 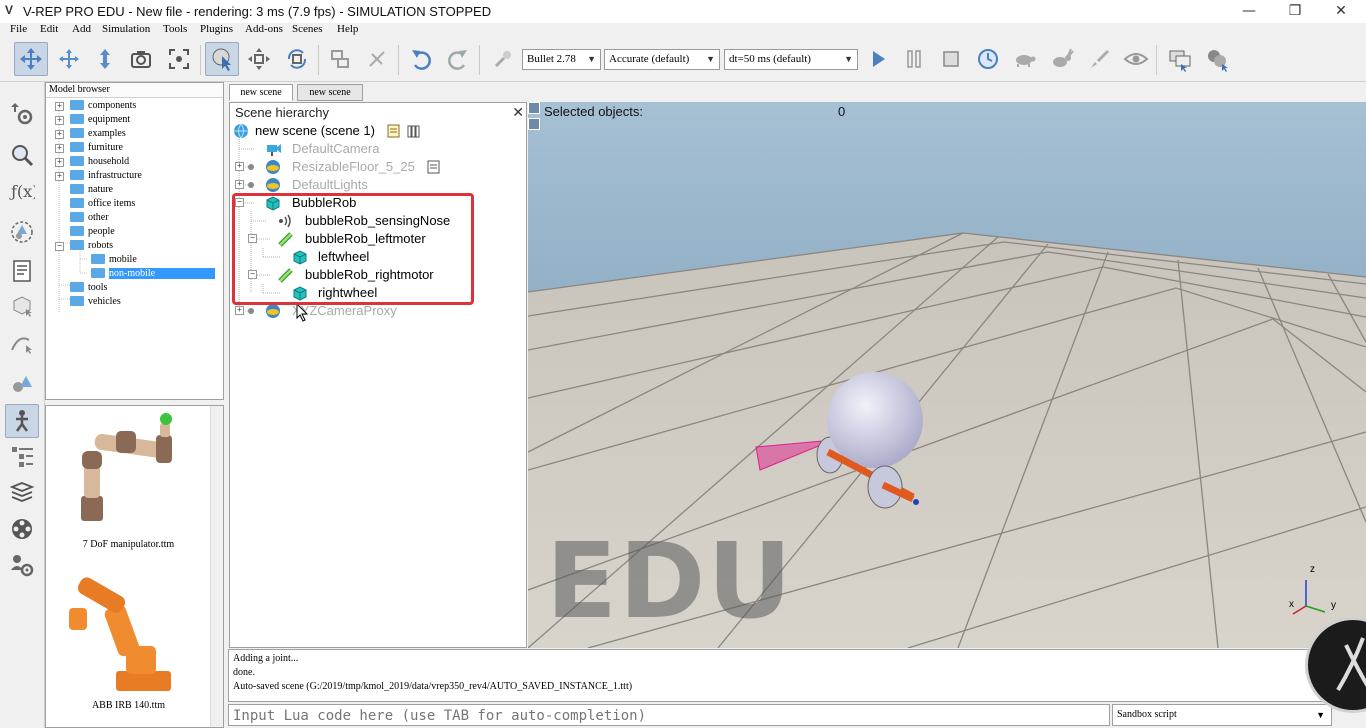 I want to click on user-gear-icon, so click(x=22, y=566).